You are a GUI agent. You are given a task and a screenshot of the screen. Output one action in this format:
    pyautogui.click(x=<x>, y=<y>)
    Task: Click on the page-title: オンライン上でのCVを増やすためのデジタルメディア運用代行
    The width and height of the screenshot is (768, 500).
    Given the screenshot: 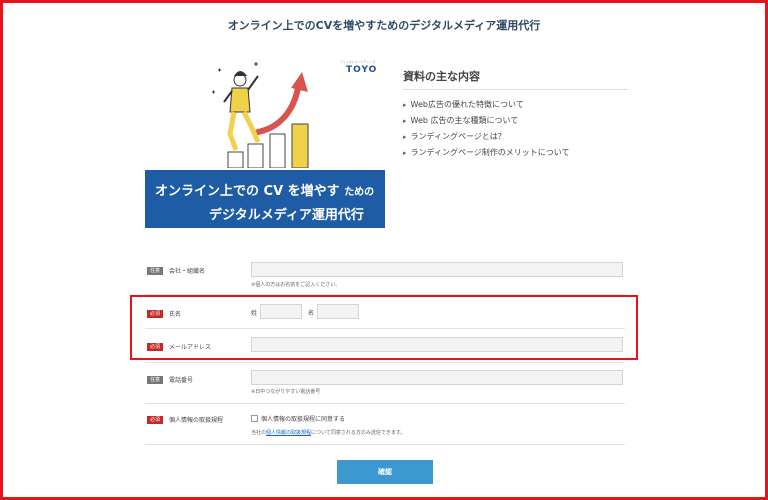 What is the action you would take?
    pyautogui.click(x=384, y=25)
    